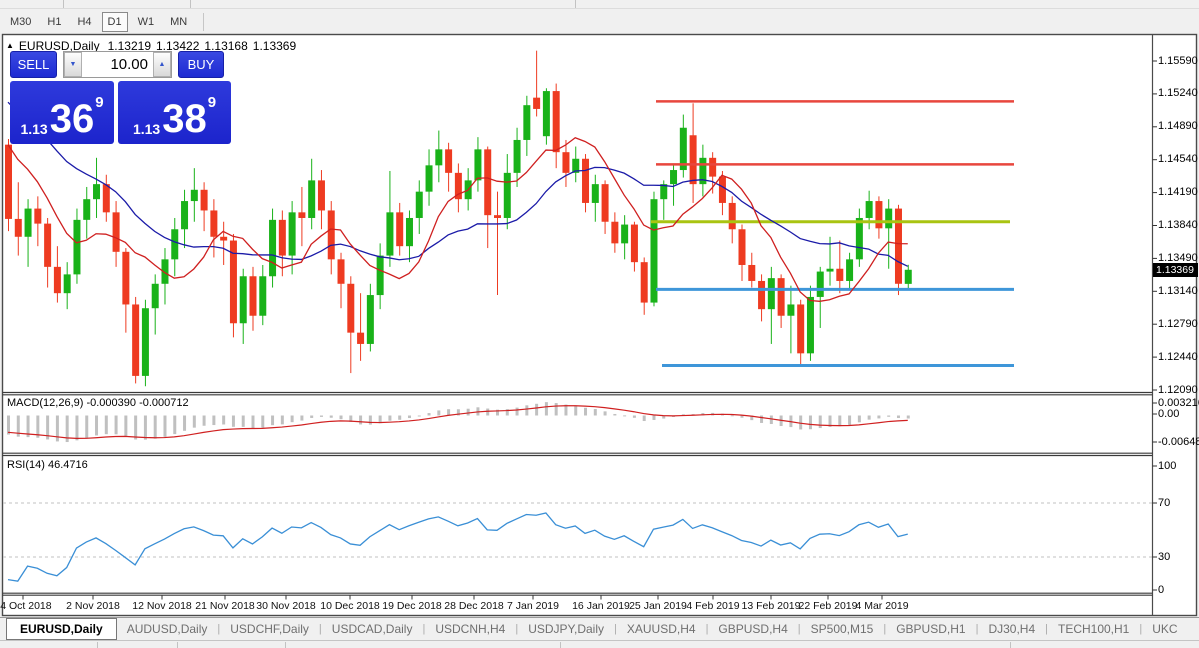  What do you see at coordinates (98, 403) in the screenshot?
I see `macd-indicator-label: MACD(12,26,9) -0.000390 -0.000712` at bounding box center [98, 403].